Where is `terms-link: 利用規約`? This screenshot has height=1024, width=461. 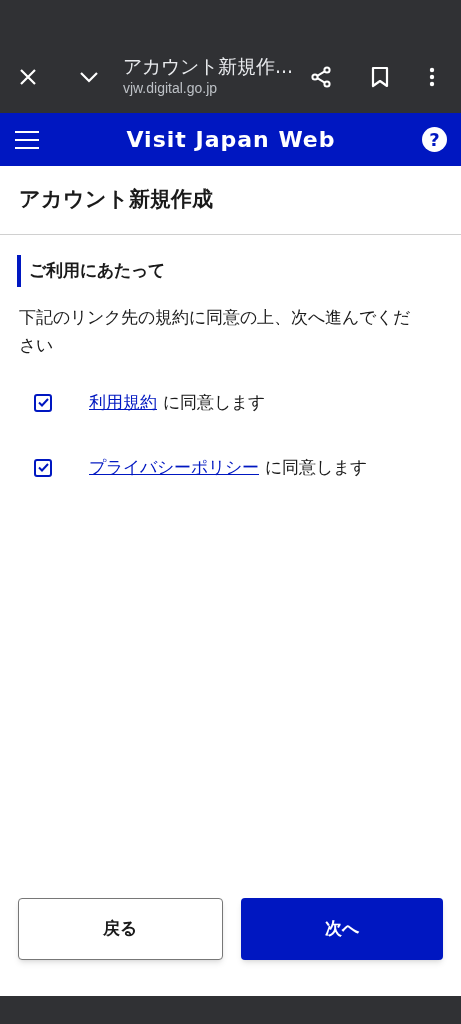 terms-link: 利用規約 is located at coordinates (123, 402).